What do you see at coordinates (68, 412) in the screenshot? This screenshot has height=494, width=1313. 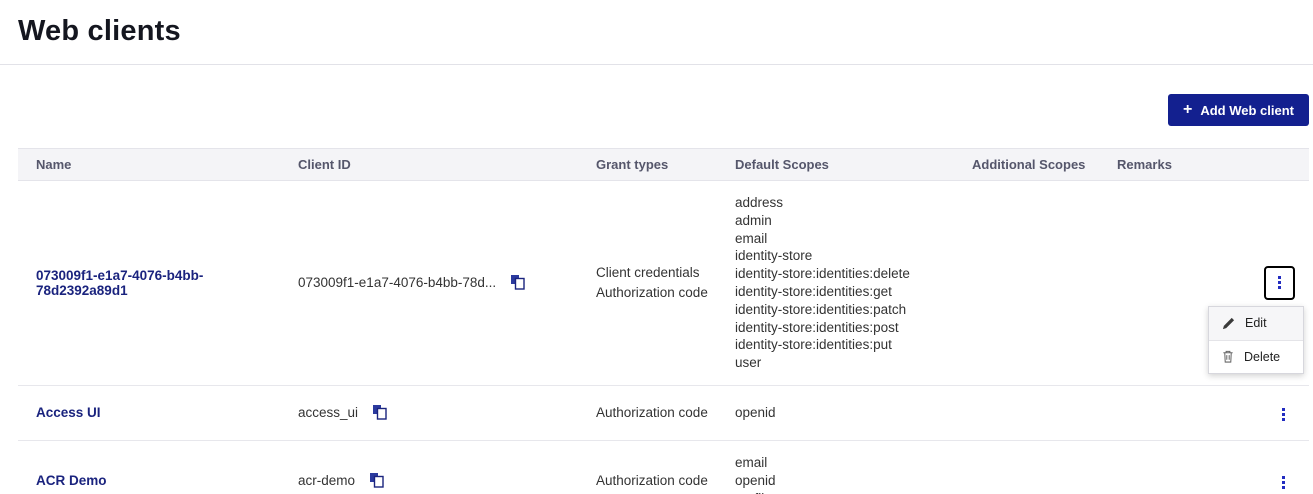 I see `client-name-link: Access UI` at bounding box center [68, 412].